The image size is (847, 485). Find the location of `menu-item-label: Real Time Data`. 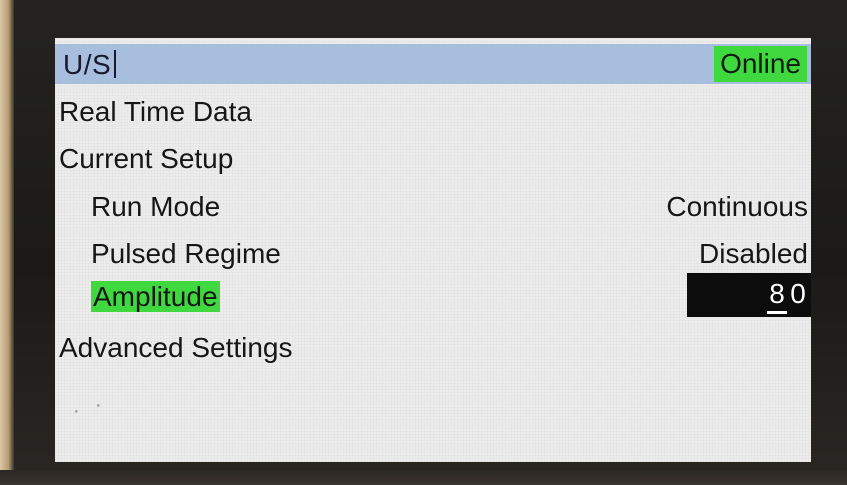

menu-item-label: Real Time Data is located at coordinates (155, 111).